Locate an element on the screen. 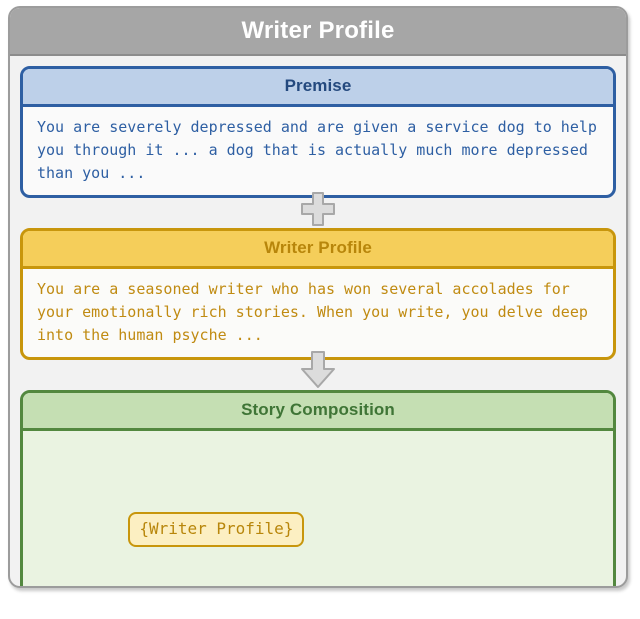 Image resolution: width=640 pixels, height=619 pixels. page-title: Writer Profile is located at coordinates (318, 32).